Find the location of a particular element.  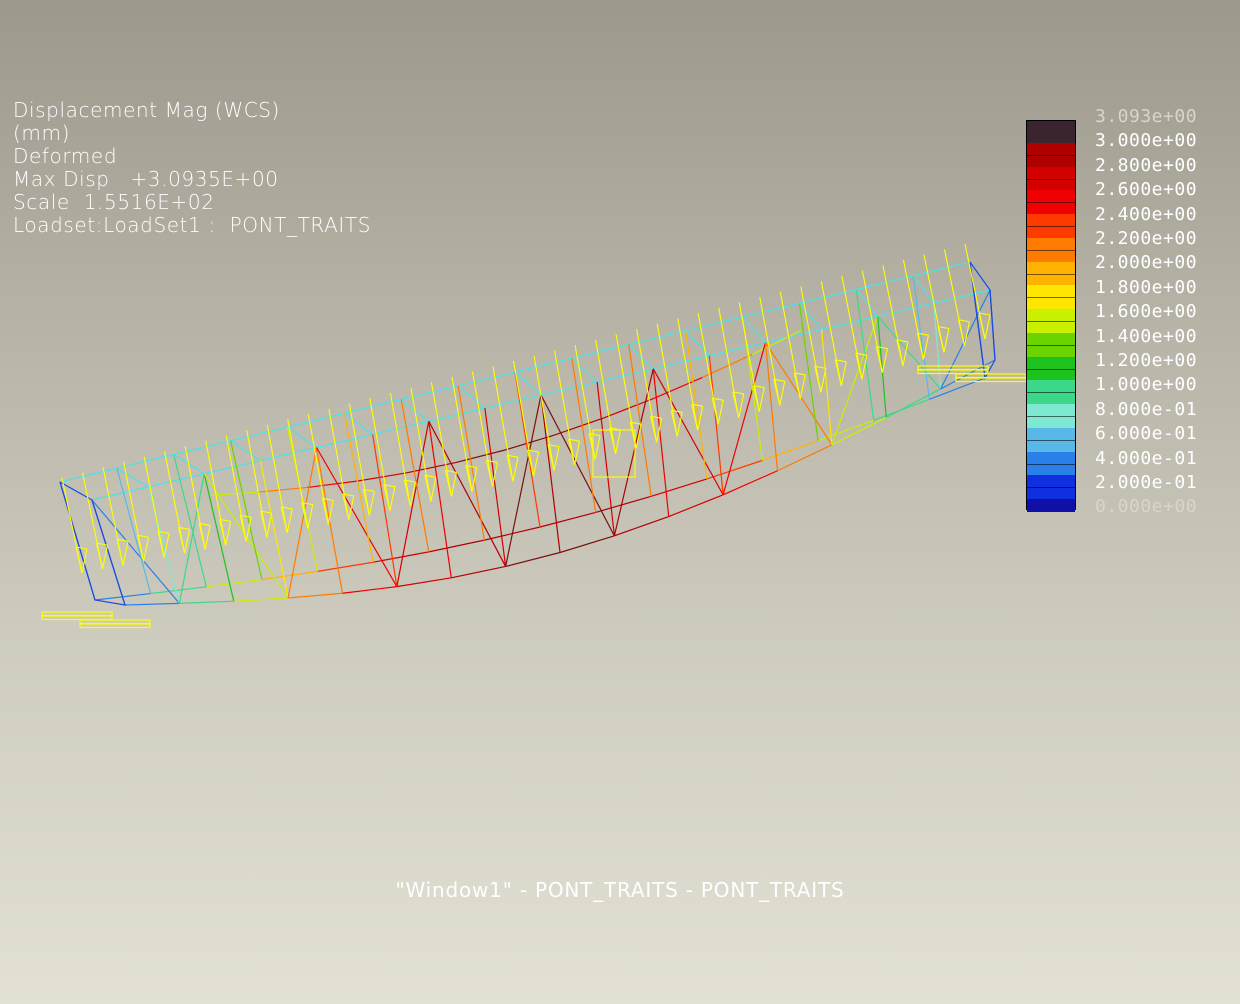

legend-value-label: 2.000e-01 is located at coordinates (1146, 482).